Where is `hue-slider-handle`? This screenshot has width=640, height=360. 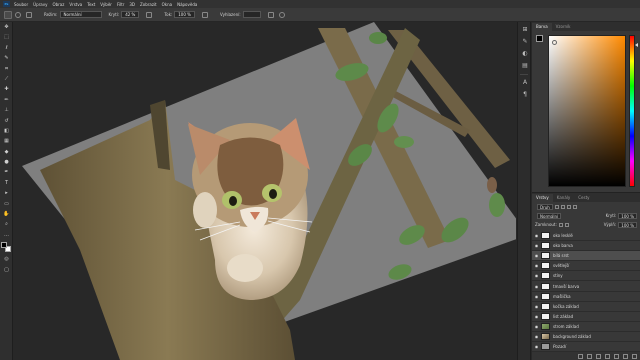 hue-slider-handle is located at coordinates (636, 45).